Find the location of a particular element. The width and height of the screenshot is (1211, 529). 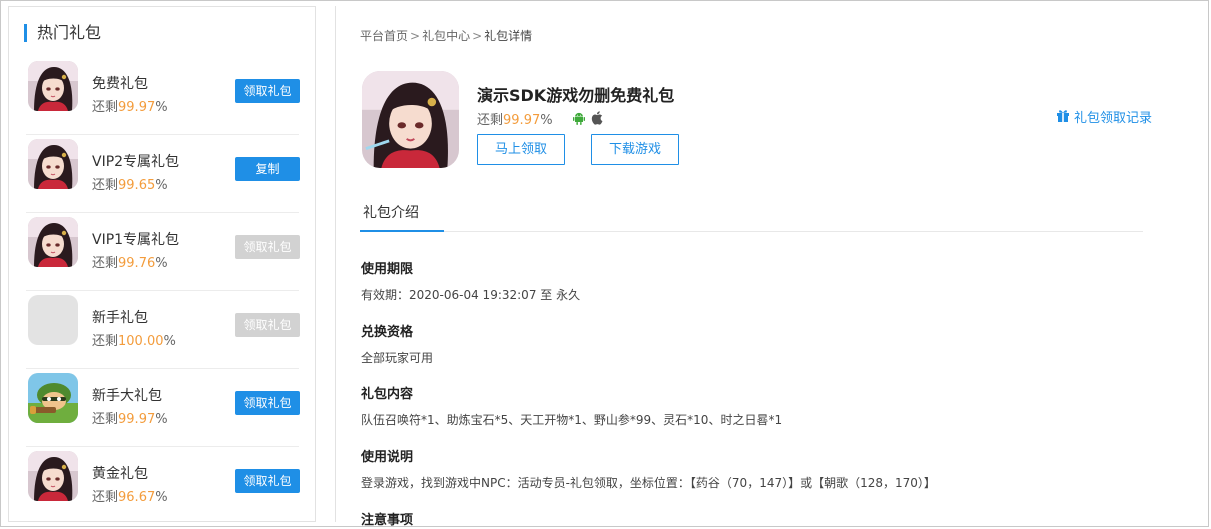

gift-list-item: VIP2专属礼包 还剩99.65% 复制 is located at coordinates (163, 174).